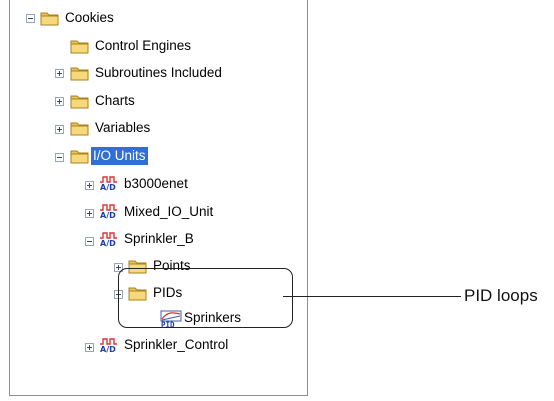 This screenshot has height=401, width=554. Describe the element at coordinates (158, 73) in the screenshot. I see `tree-item-subroutines: Subroutines Included` at that location.